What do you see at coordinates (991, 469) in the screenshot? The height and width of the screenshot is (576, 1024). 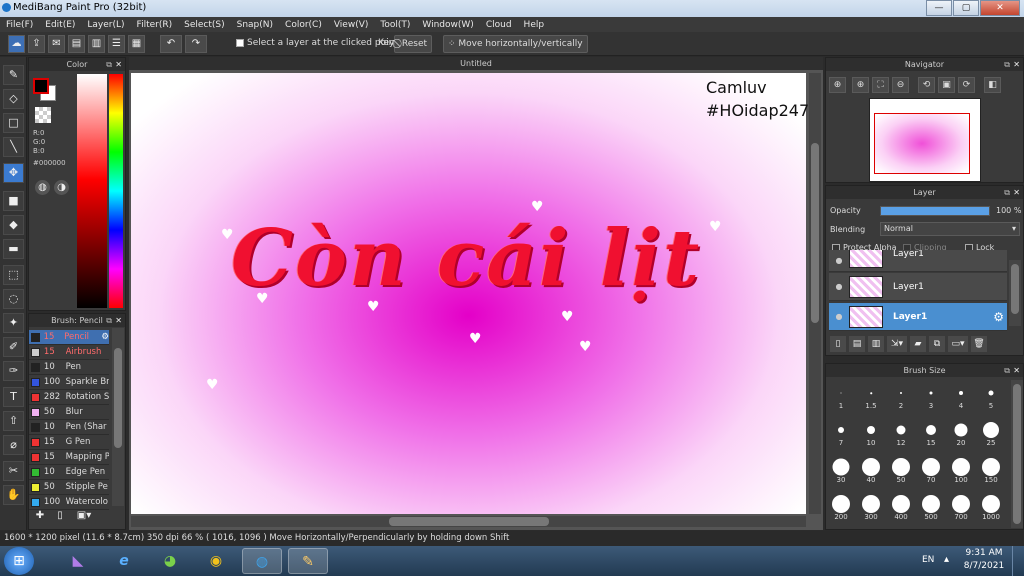 I see `brush-size-option: 150` at bounding box center [991, 469].